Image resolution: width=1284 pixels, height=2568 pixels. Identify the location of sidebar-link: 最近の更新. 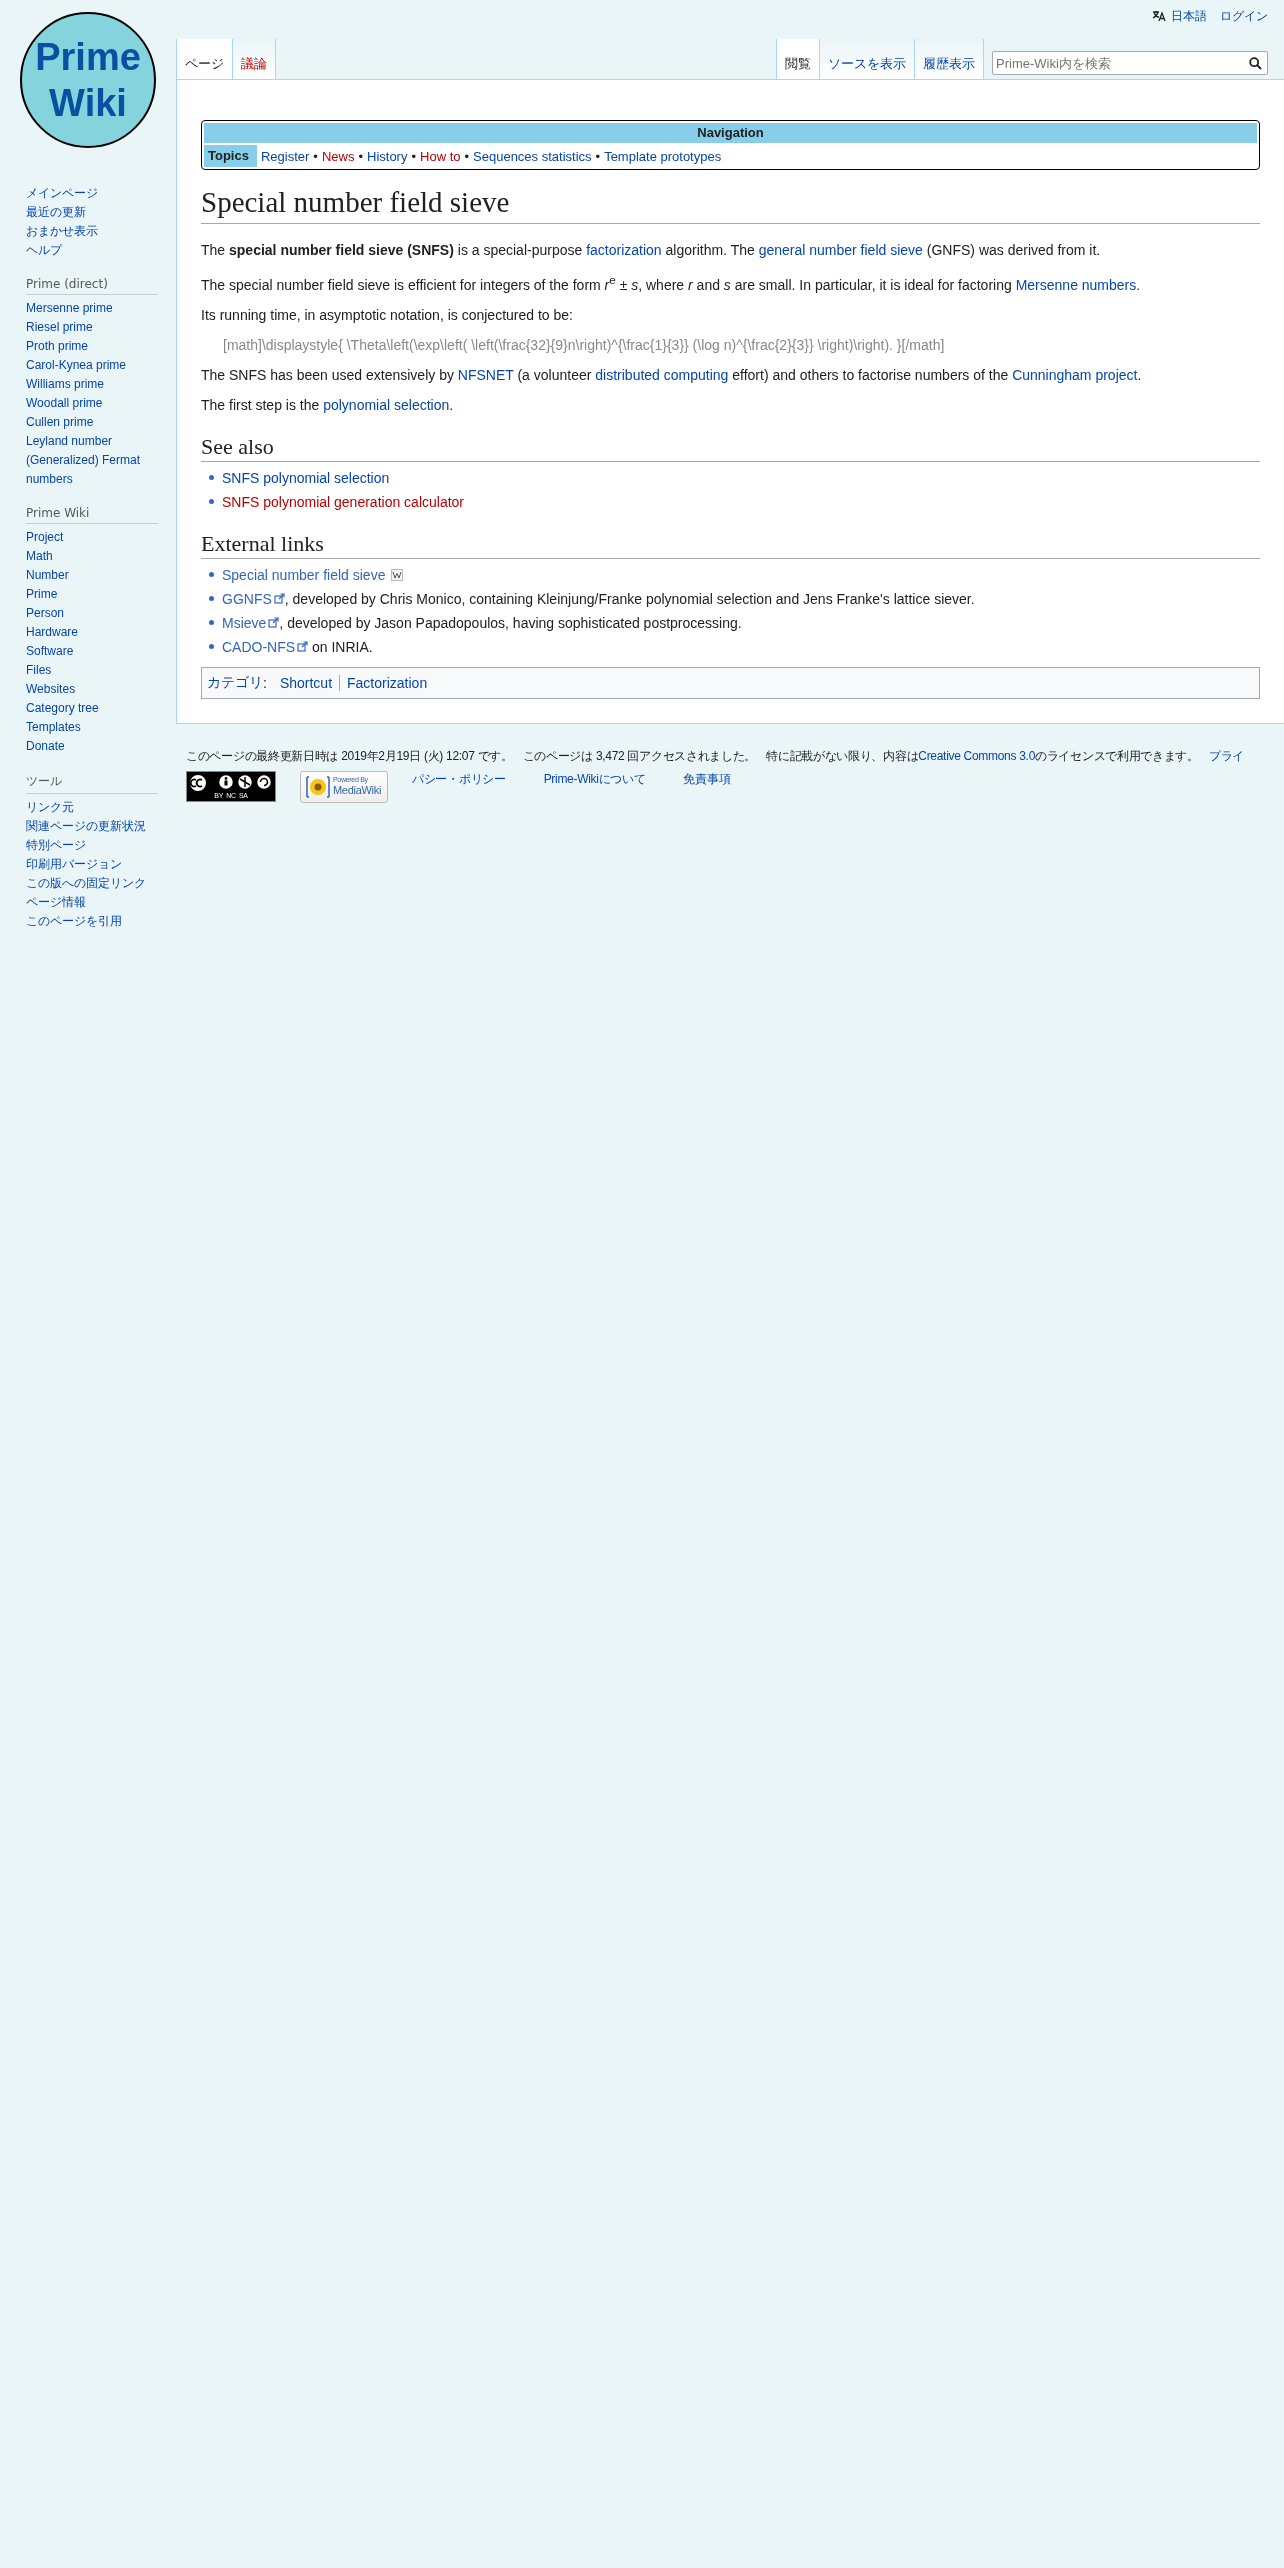
(90, 212).